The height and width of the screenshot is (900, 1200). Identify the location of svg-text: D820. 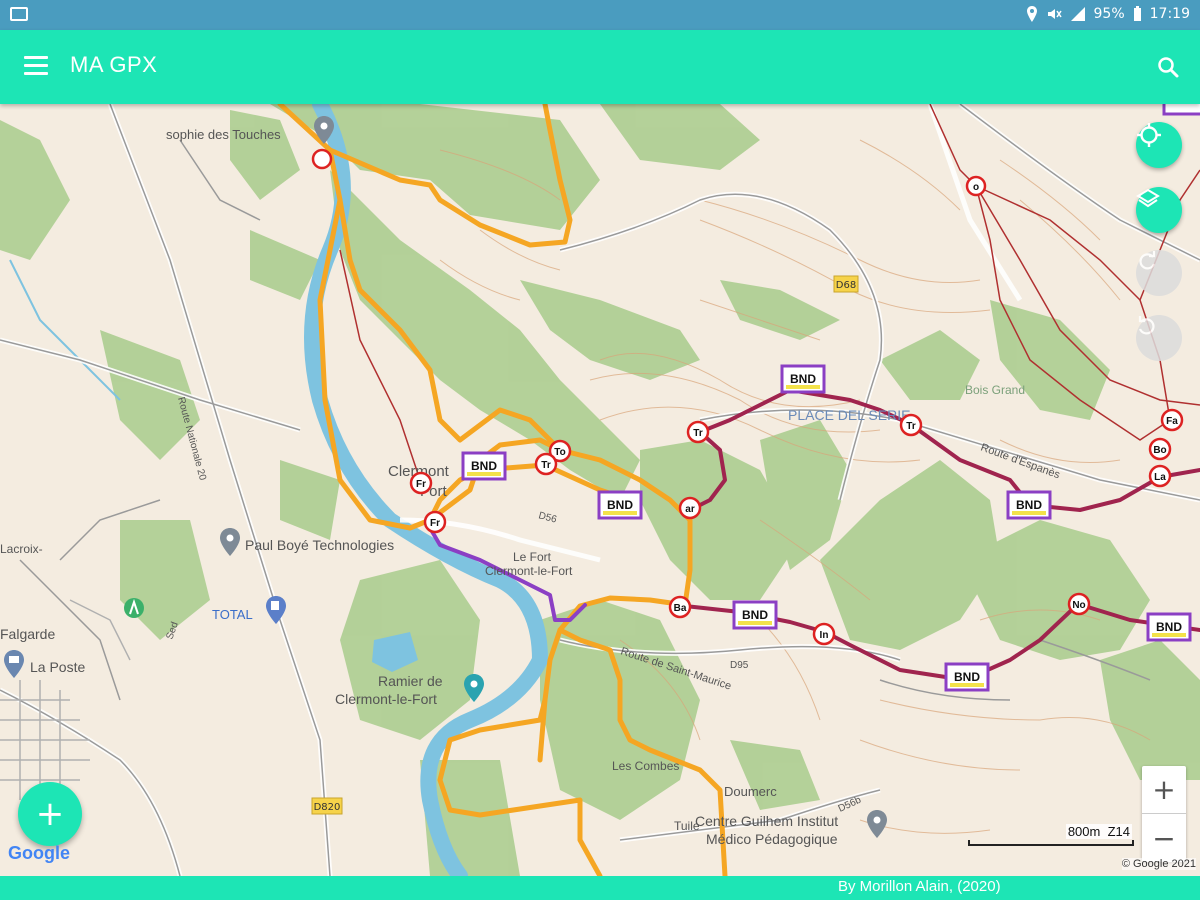
(327, 807).